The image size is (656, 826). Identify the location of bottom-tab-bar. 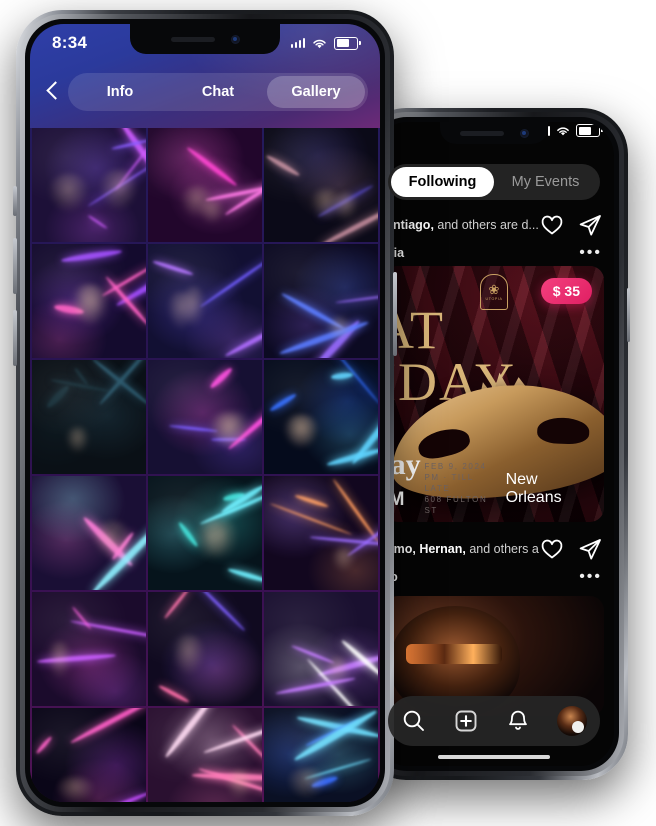
(494, 721).